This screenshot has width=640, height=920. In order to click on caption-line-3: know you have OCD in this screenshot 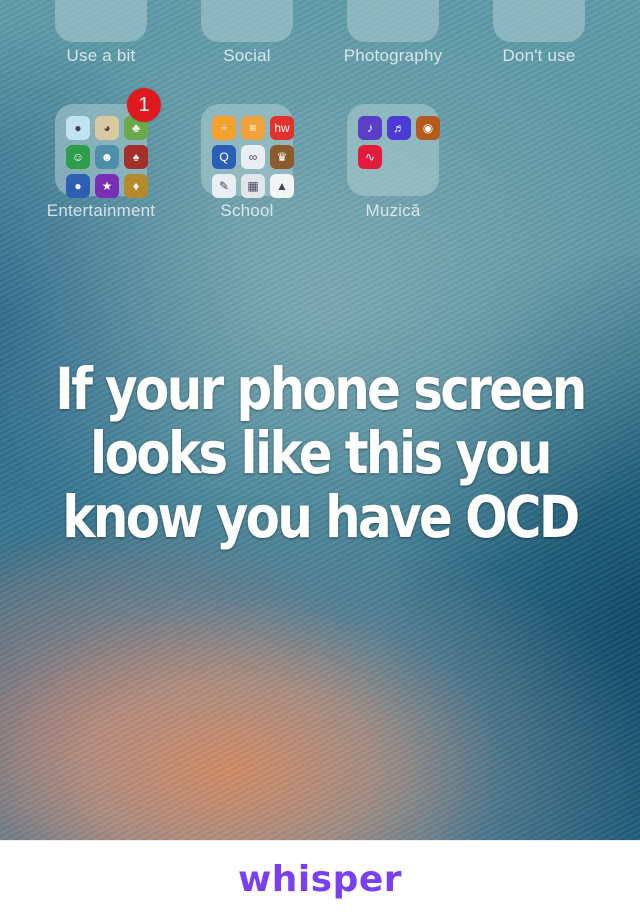, I will do `click(321, 517)`.